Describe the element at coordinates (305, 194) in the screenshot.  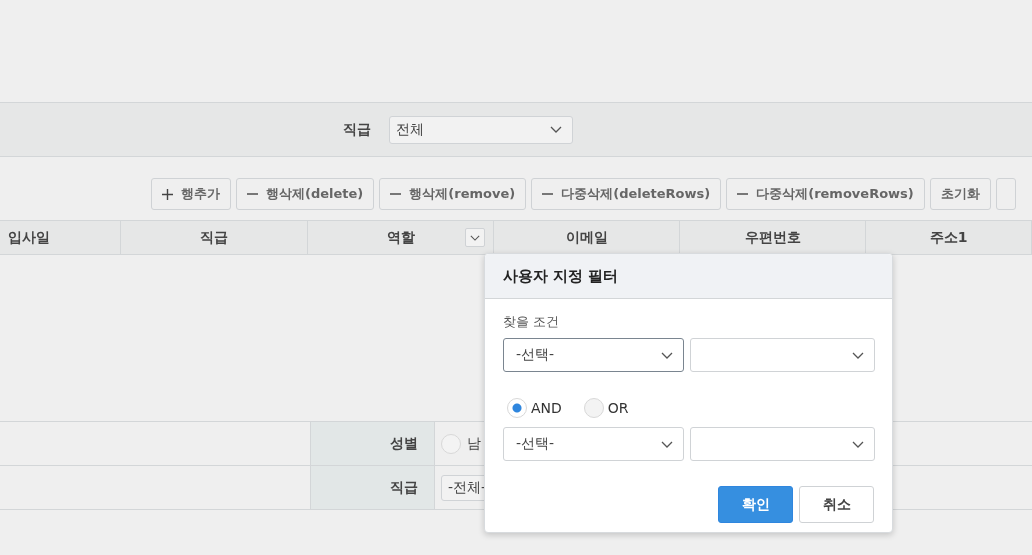
I see `toolbar-button: 행삭제(delete)` at that location.